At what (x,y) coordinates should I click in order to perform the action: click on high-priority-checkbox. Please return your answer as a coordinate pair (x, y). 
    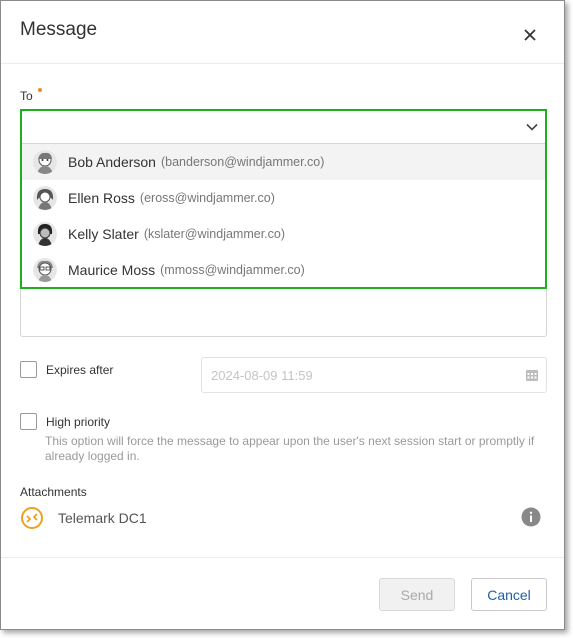
    Looking at the image, I should click on (28, 421).